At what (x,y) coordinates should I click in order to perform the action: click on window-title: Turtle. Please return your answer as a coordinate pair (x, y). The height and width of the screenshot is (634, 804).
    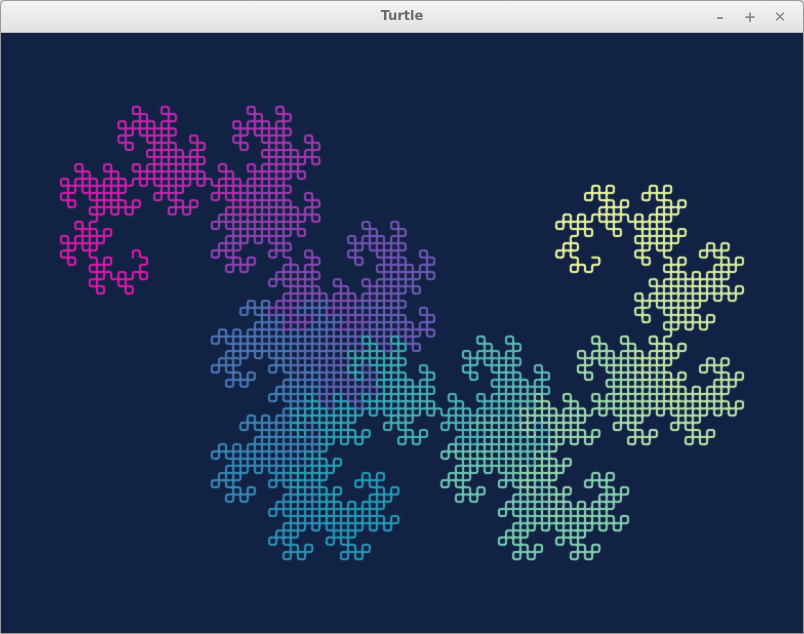
    Looking at the image, I should click on (402, 16).